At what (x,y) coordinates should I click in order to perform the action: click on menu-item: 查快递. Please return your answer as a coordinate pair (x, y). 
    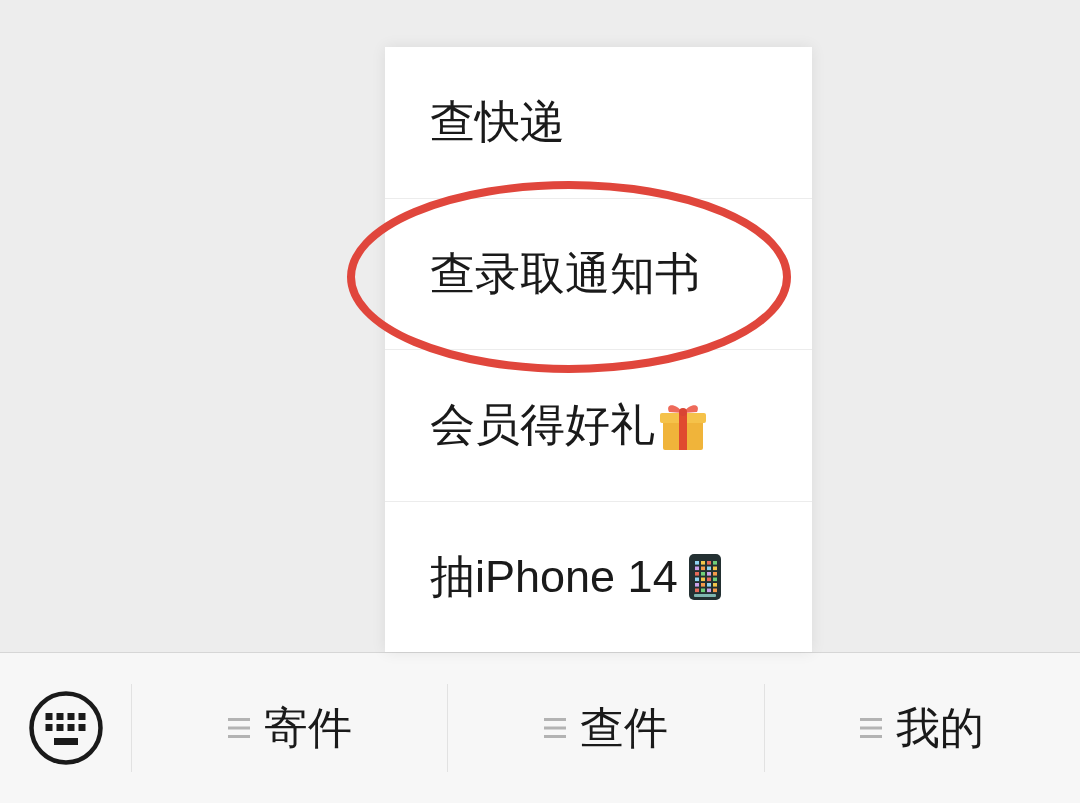
    Looking at the image, I should click on (598, 123).